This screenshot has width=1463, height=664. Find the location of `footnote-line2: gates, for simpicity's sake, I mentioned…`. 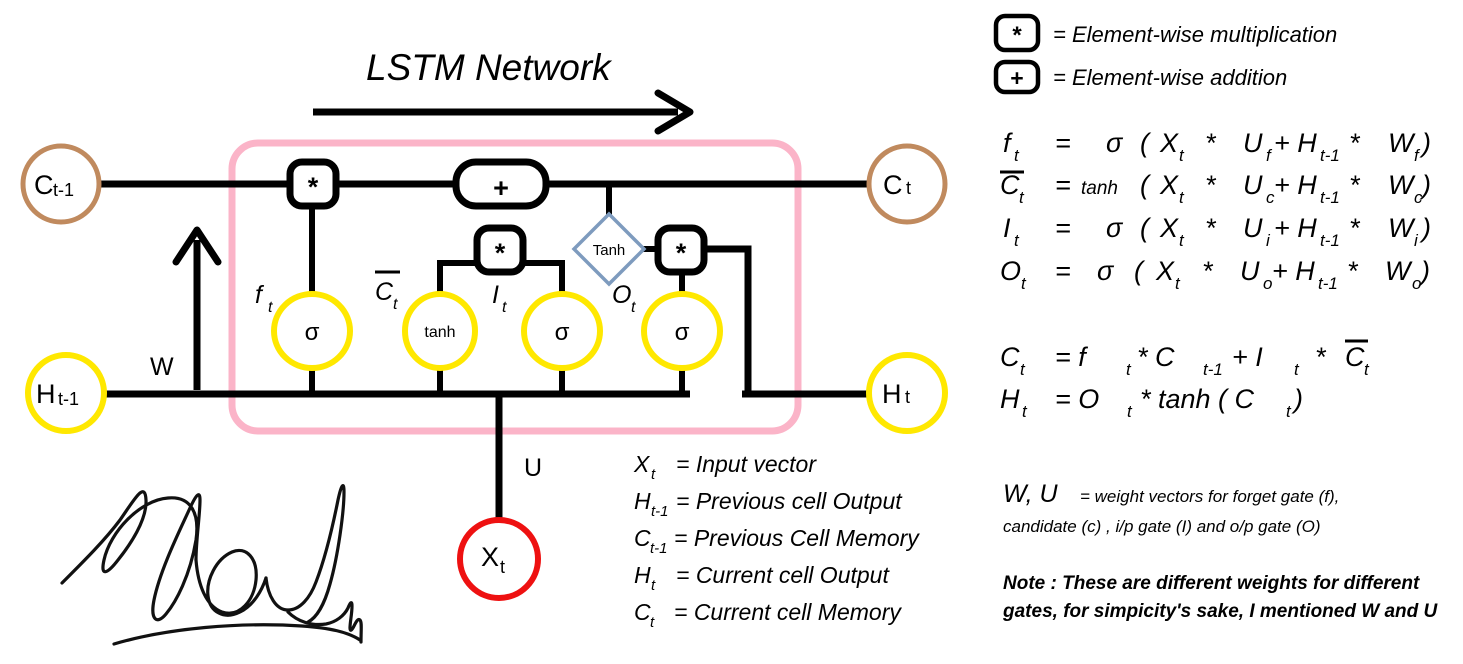

footnote-line2: gates, for simpicity's sake, I mentioned… is located at coordinates (1220, 611).